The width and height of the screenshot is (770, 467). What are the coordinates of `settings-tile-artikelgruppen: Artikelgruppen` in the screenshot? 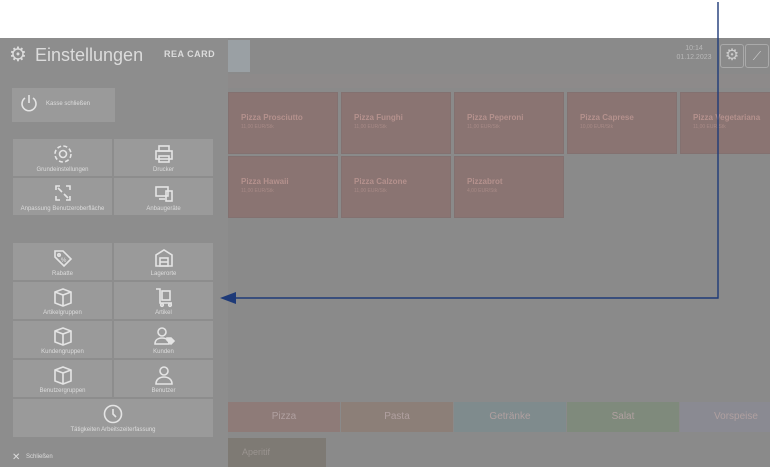 It's located at (62, 300).